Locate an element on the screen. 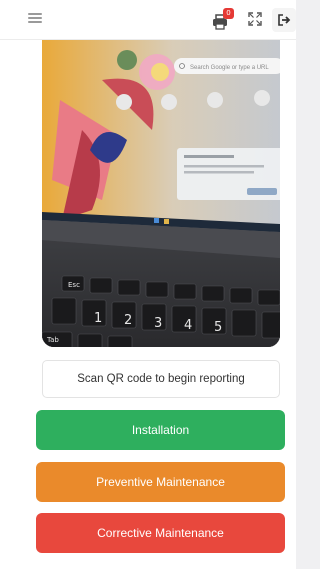  svg-text: 1 is located at coordinates (98, 318).